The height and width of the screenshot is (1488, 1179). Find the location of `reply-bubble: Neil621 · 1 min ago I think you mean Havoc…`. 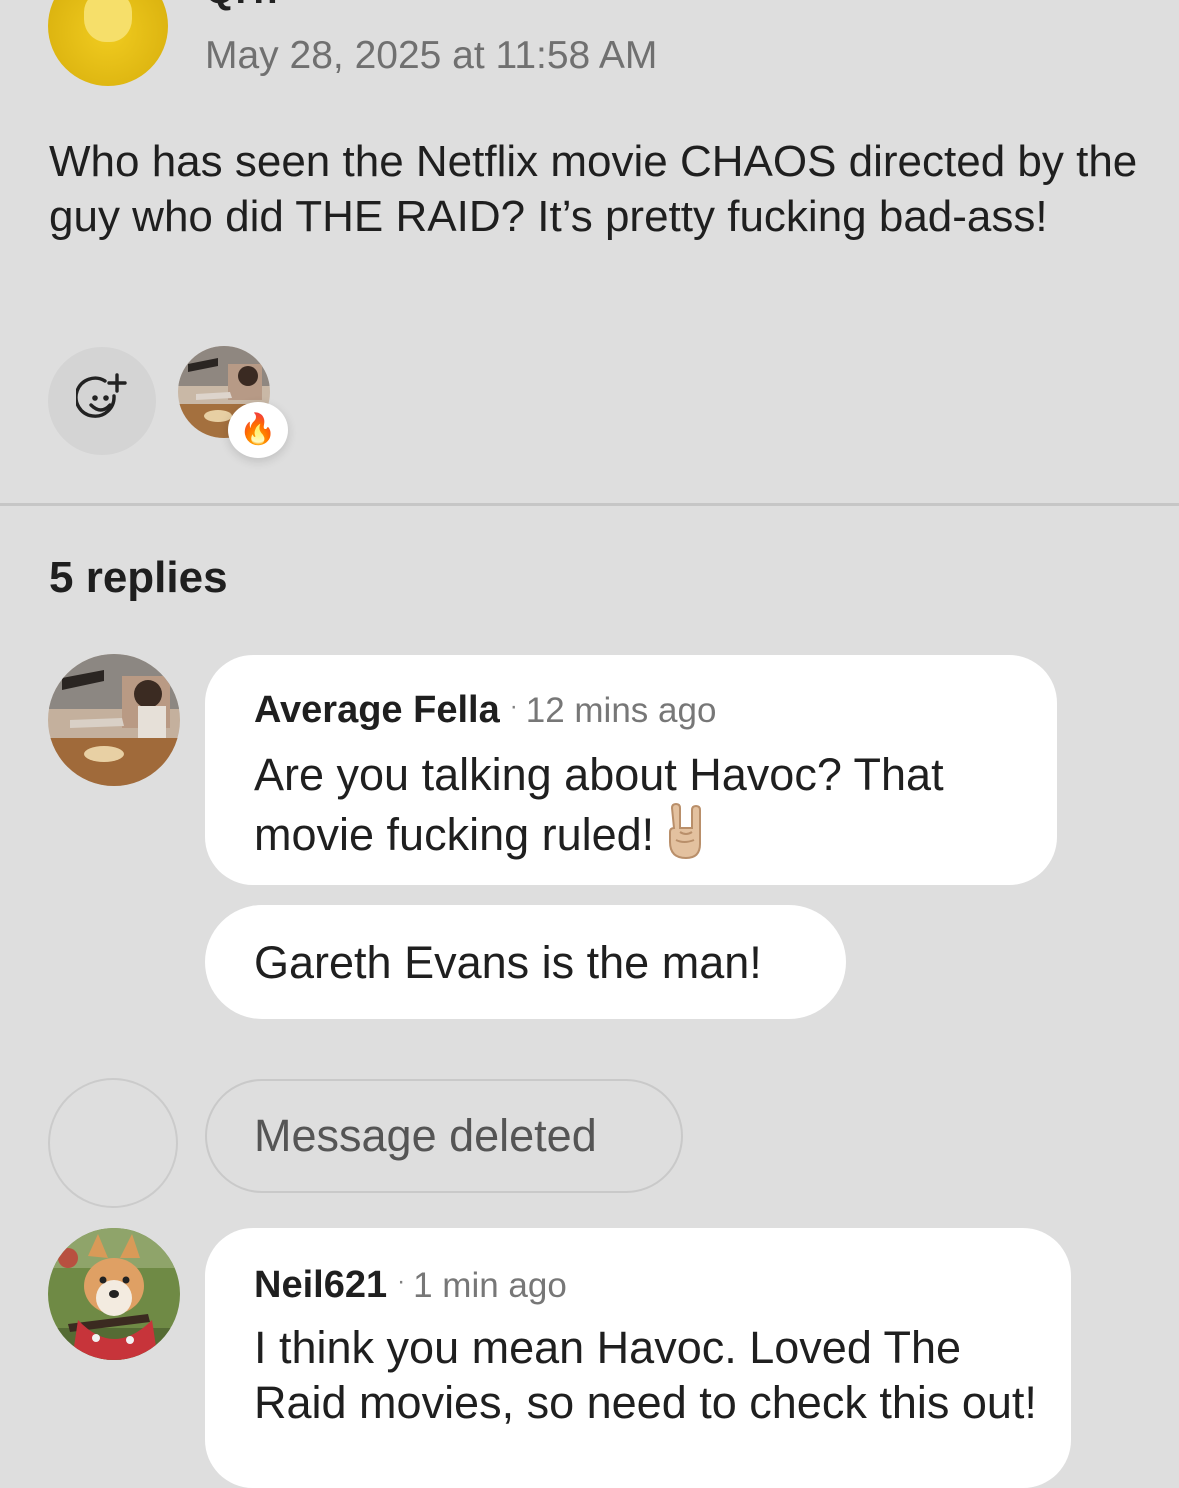

reply-bubble: Neil621 · 1 min ago I think you mean Havoc… is located at coordinates (638, 1358).